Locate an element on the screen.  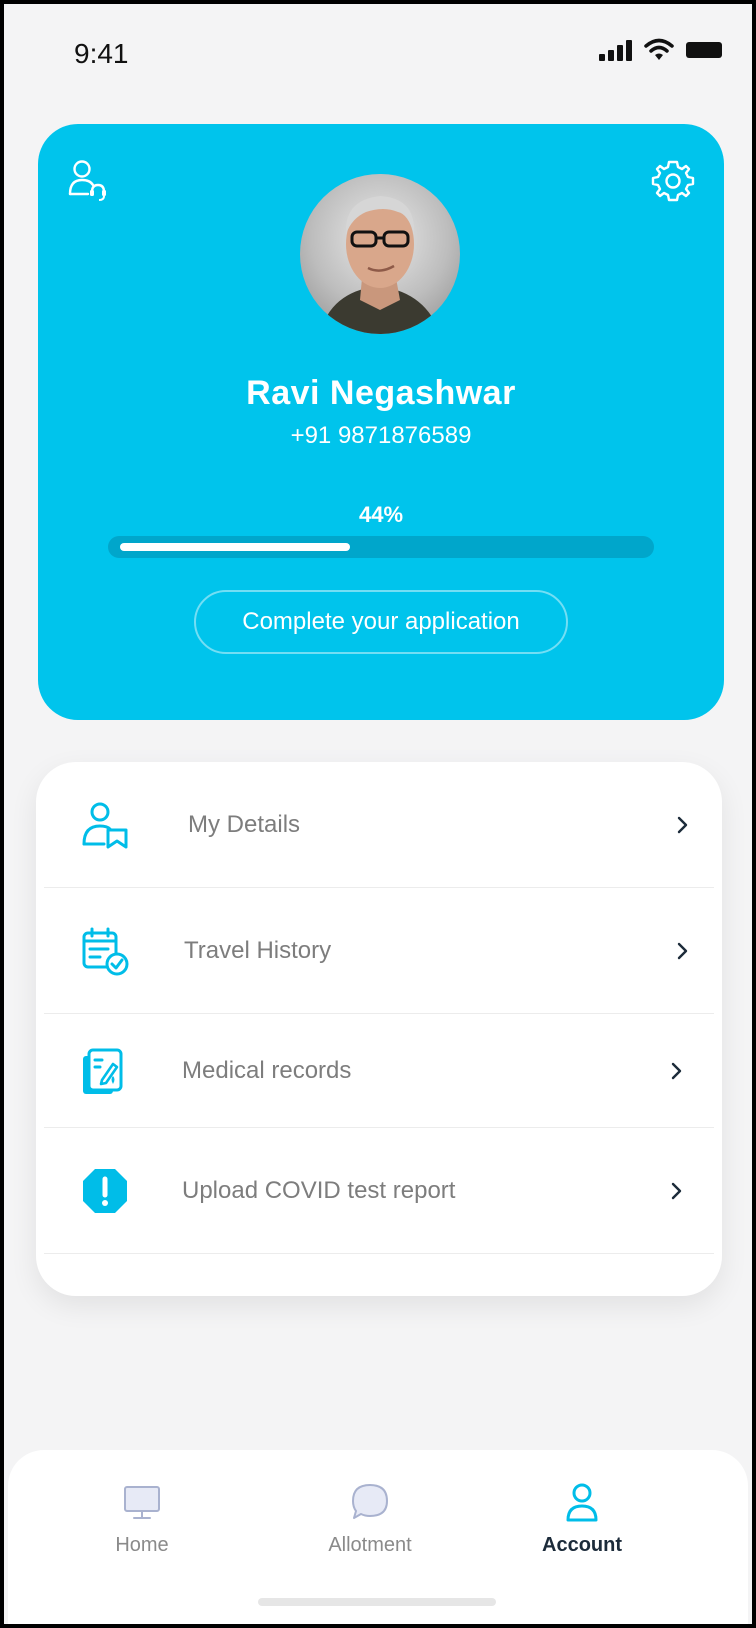
avatar-photo is located at coordinates (380, 265).